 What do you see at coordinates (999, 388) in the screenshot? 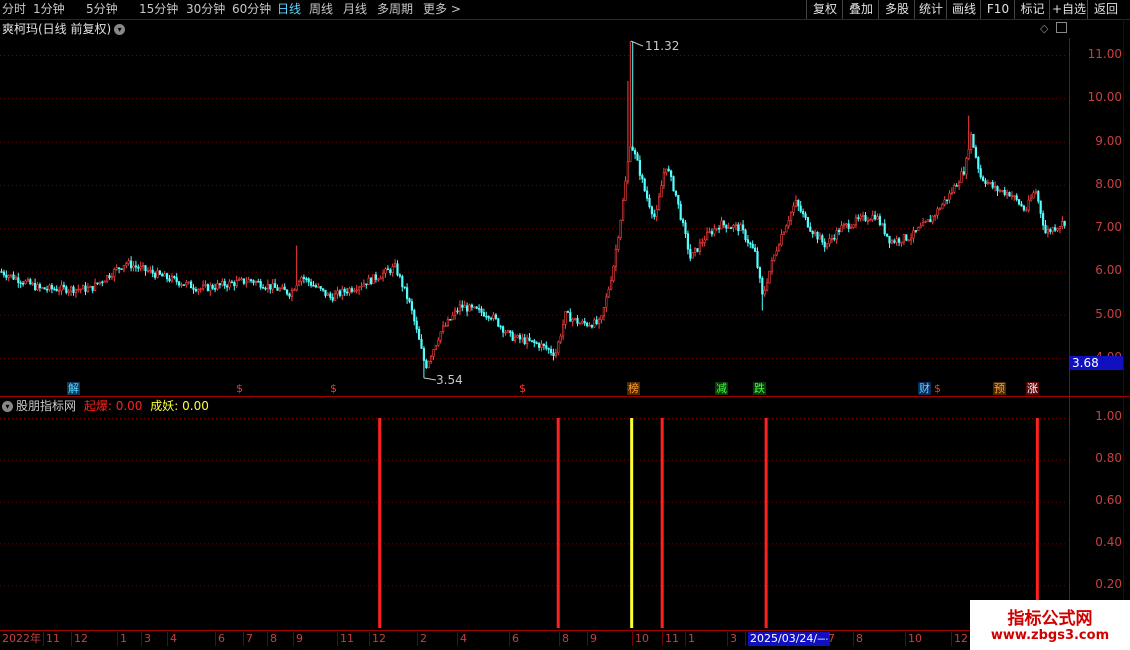
I see `event-badge: 预` at bounding box center [999, 388].